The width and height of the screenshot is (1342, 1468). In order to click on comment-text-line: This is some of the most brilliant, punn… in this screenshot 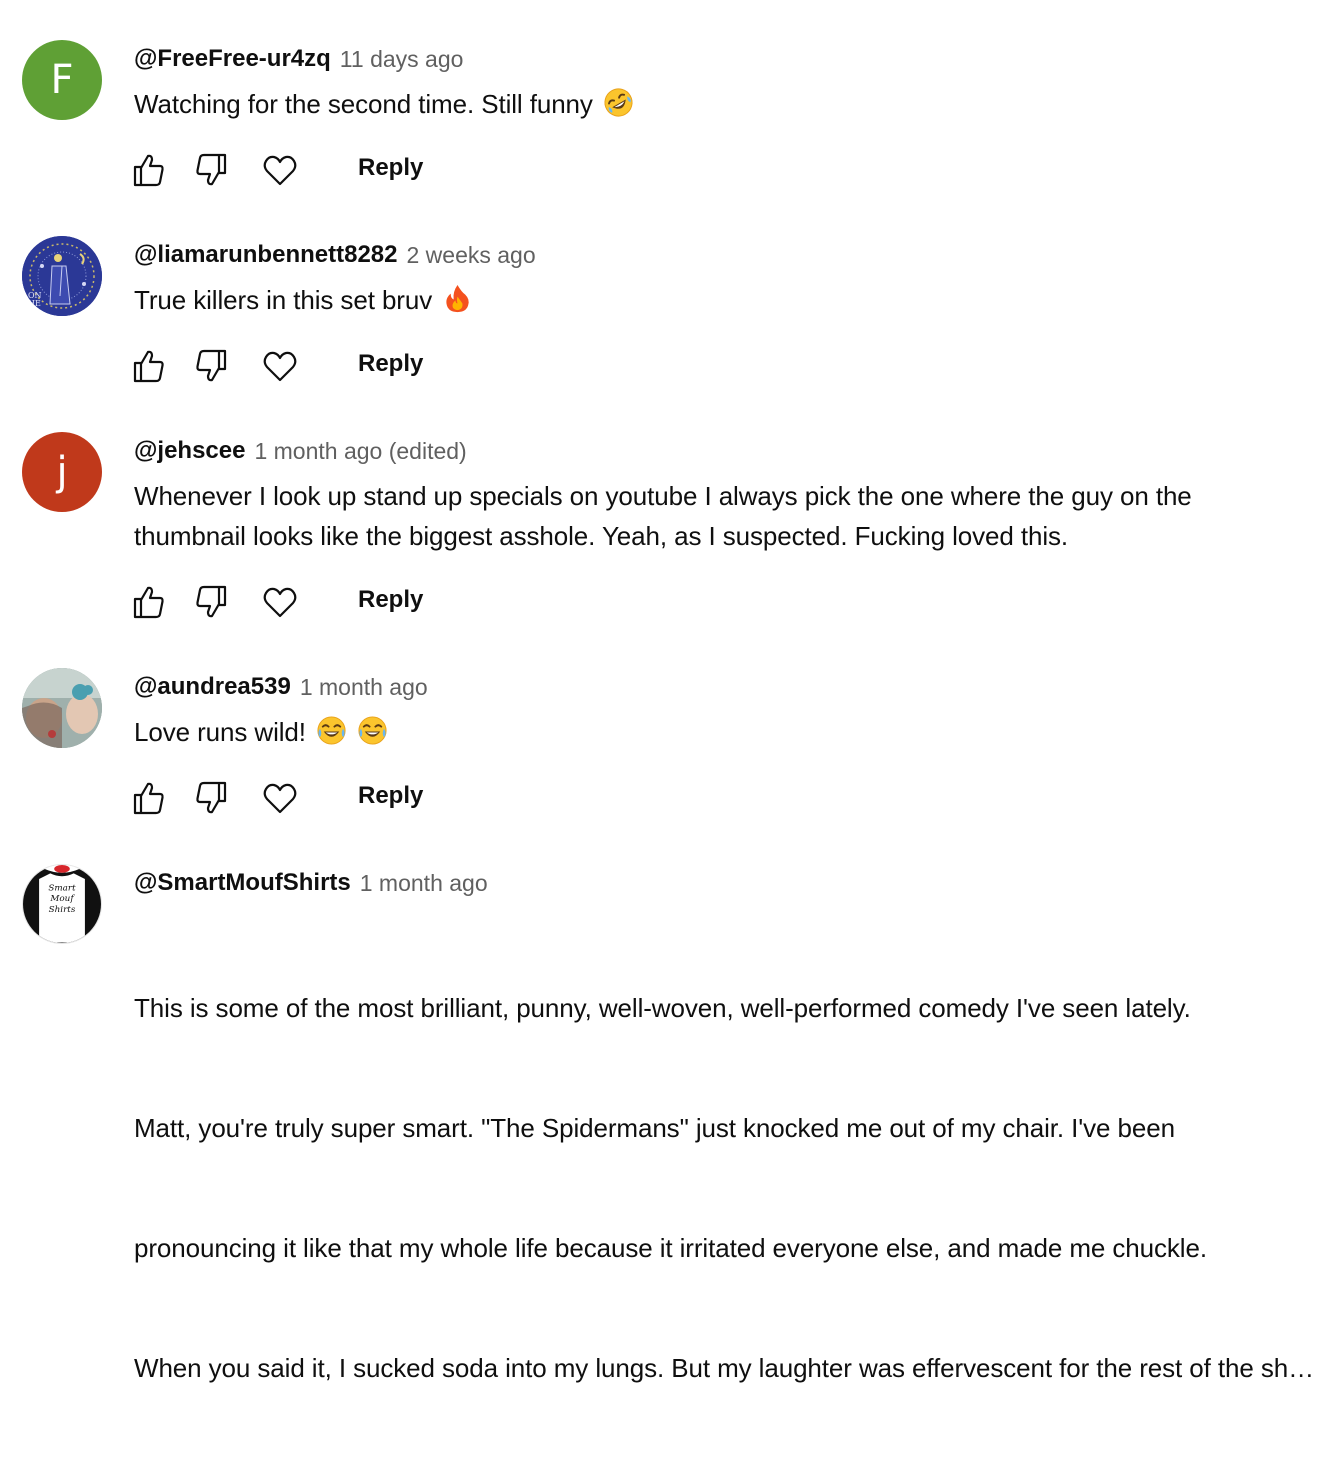, I will do `click(662, 1008)`.